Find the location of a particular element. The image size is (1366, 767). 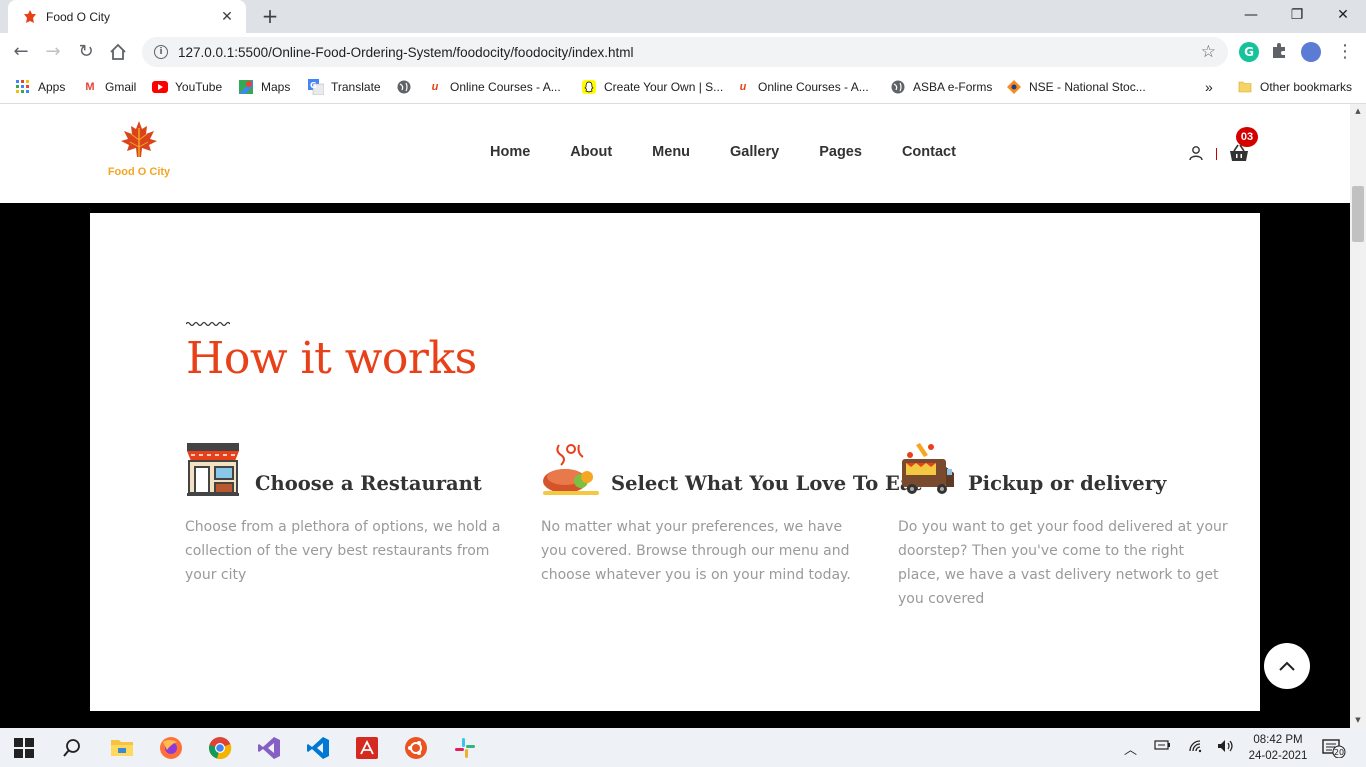

nse-icon is located at coordinates (1014, 87).